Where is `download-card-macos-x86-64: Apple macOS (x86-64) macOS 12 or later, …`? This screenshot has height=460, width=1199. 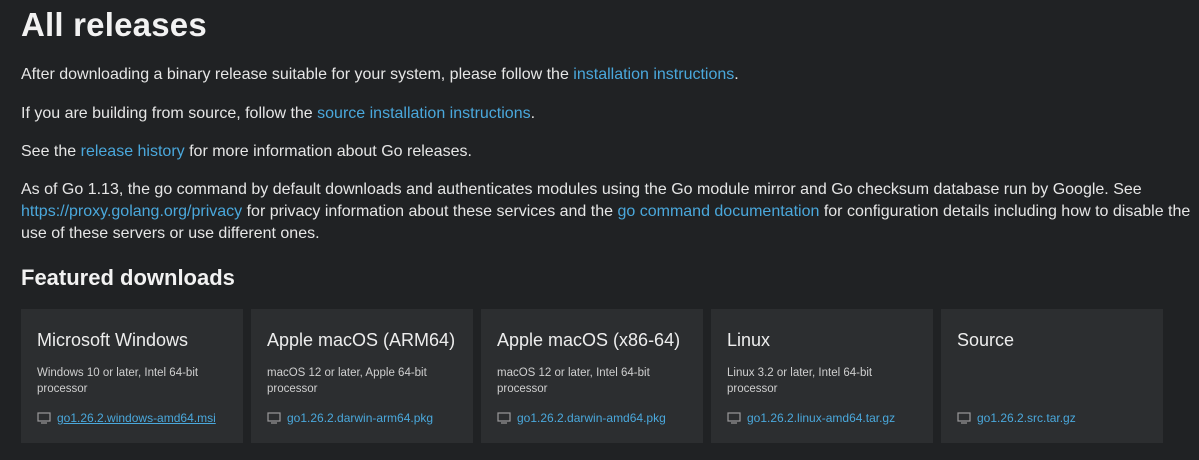 download-card-macos-x86-64: Apple macOS (x86-64) macOS 12 or later, … is located at coordinates (592, 376).